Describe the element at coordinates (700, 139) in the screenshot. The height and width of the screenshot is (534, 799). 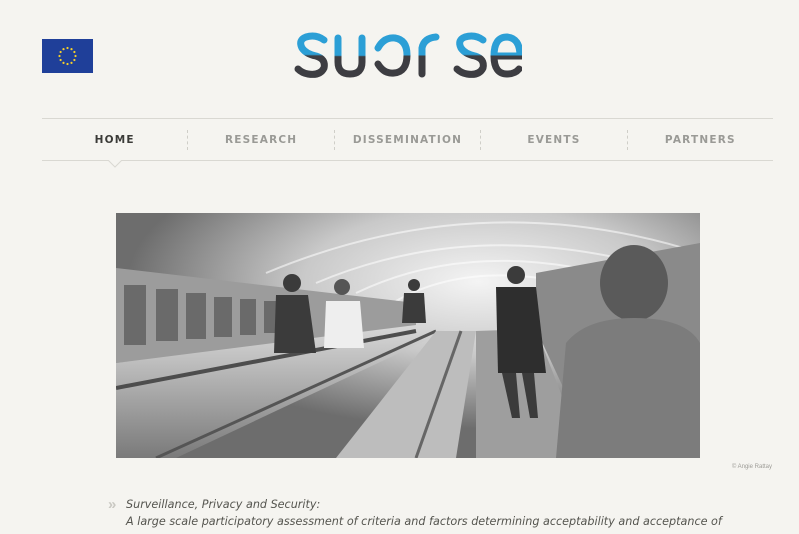
I see `nav-item-partners: PARTNERS` at that location.